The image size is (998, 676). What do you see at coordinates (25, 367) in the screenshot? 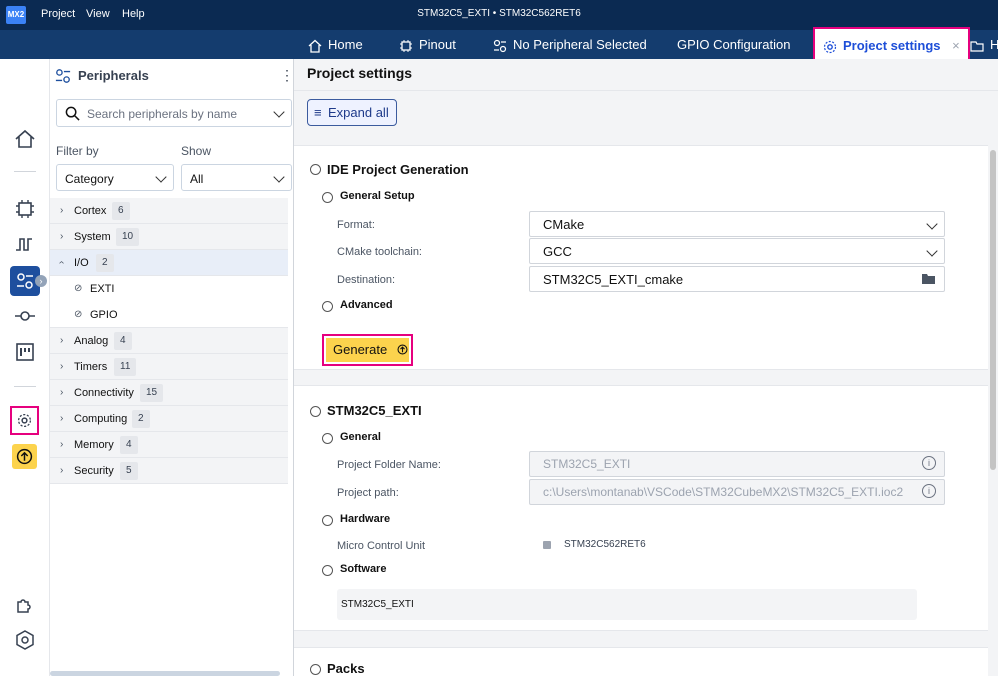
I see `activity-rail: ›` at bounding box center [25, 367].